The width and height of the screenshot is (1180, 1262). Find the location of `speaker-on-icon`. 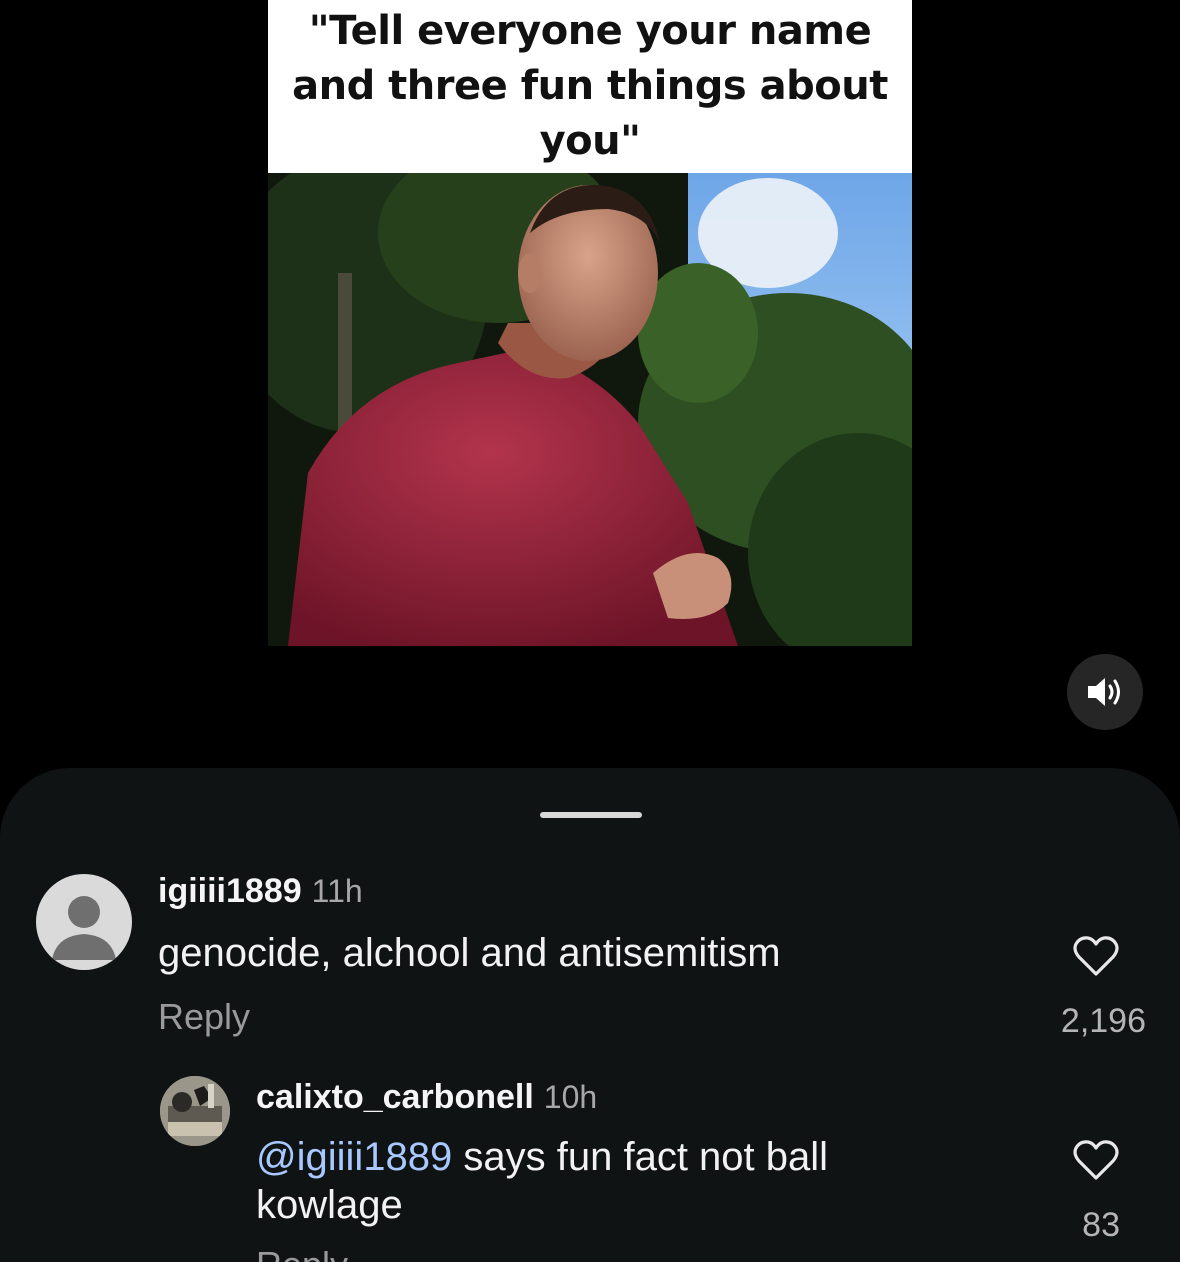

speaker-on-icon is located at coordinates (1104, 692).